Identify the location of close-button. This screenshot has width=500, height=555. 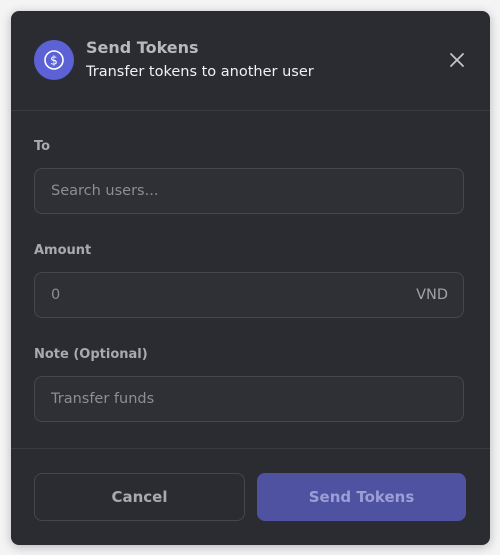
(457, 60).